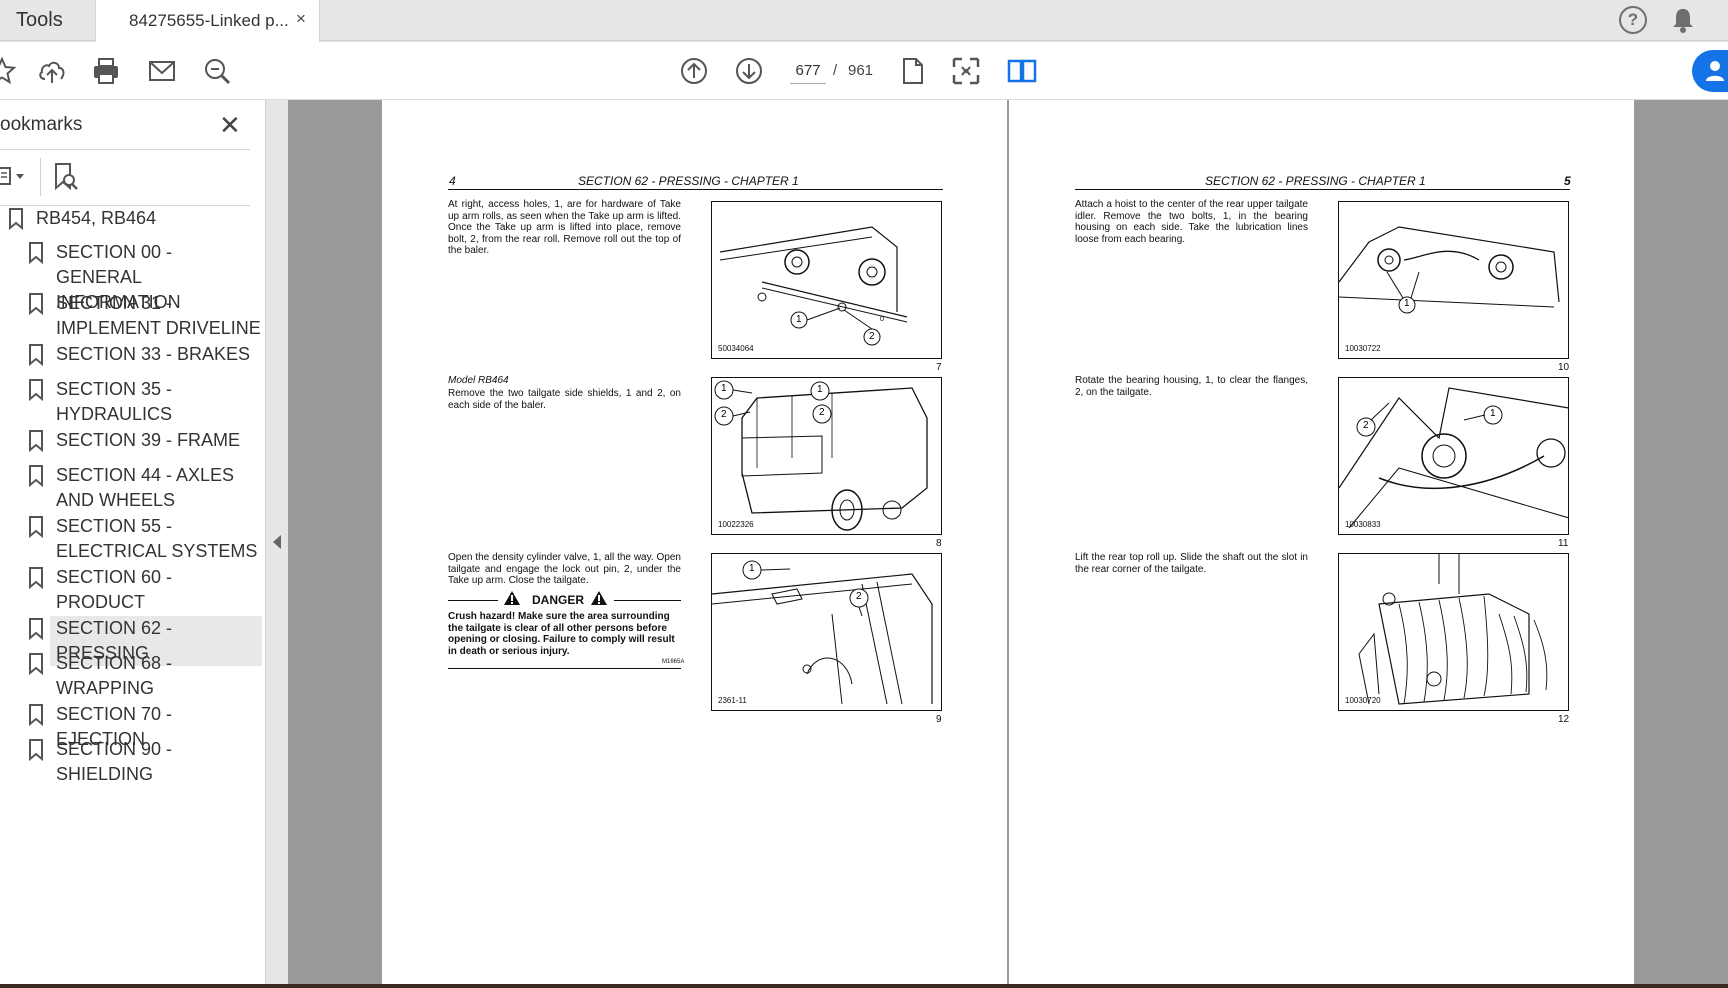 The image size is (1728, 988). I want to click on bookmark-search-icon, so click(66, 177).